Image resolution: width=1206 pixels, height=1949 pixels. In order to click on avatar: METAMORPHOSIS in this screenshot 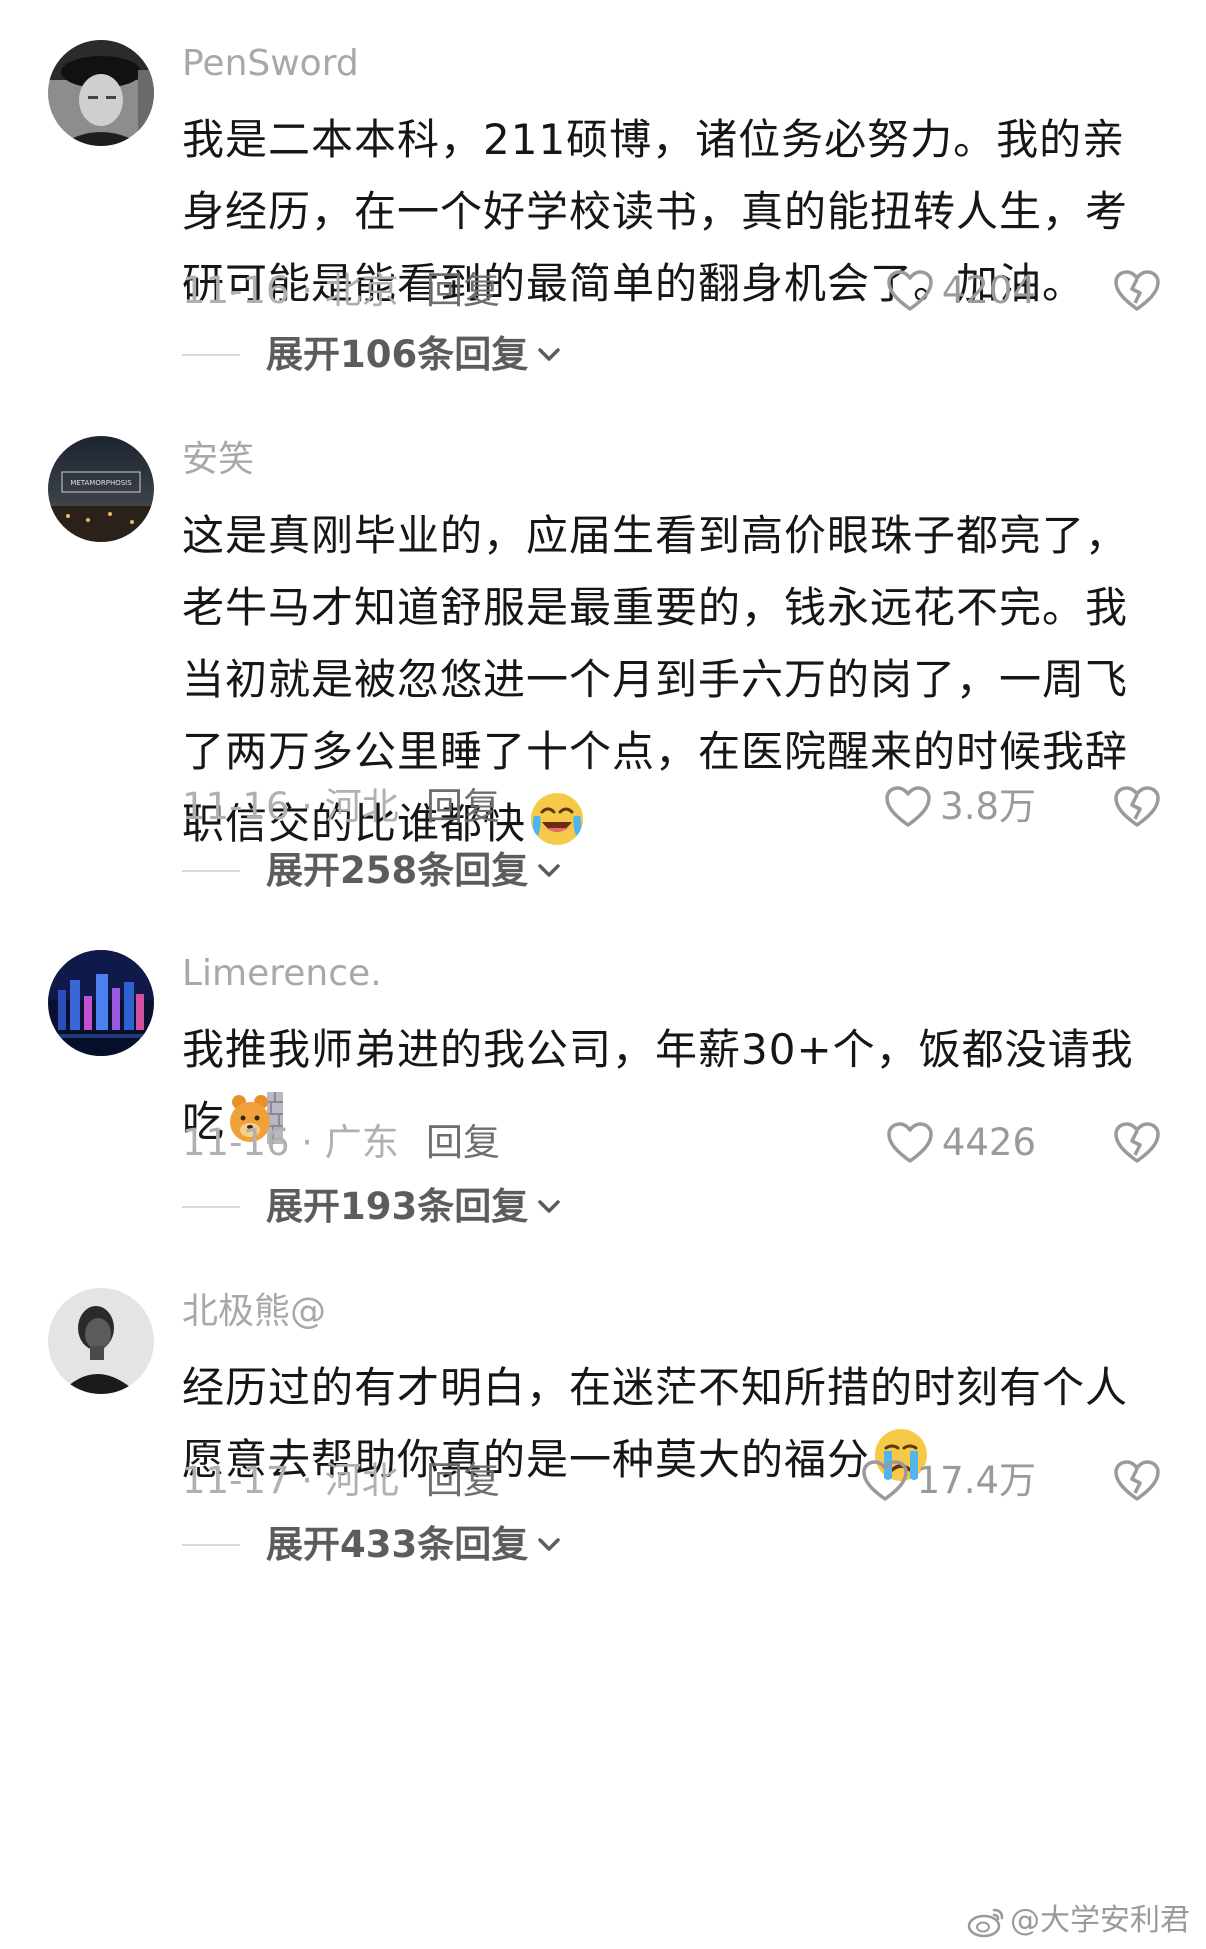, I will do `click(101, 489)`.